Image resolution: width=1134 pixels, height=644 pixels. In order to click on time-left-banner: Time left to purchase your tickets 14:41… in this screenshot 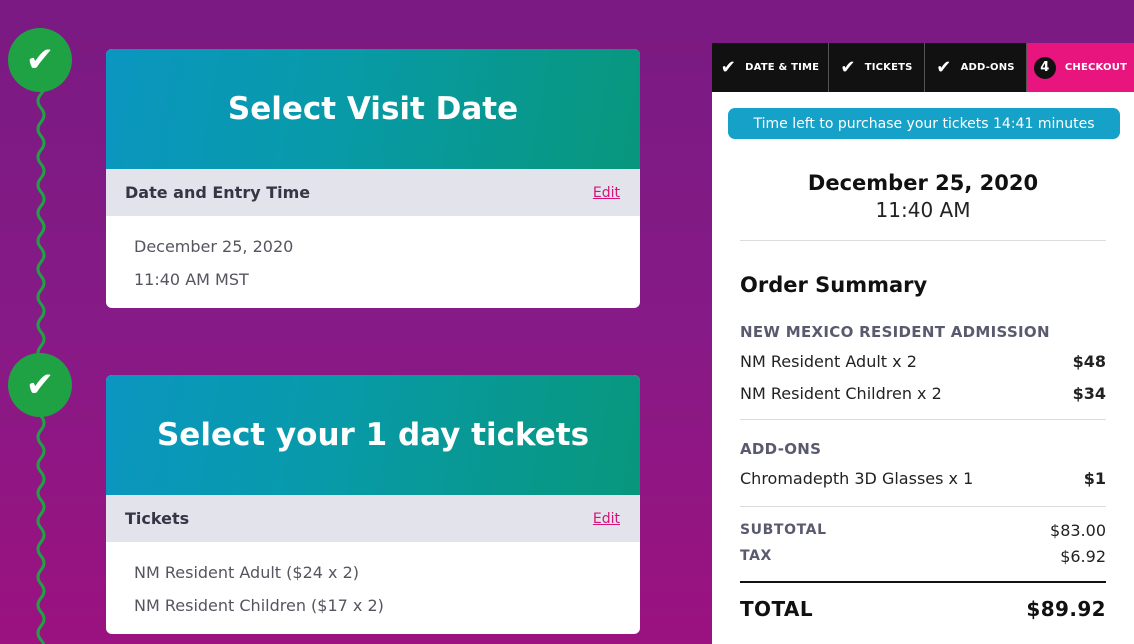, I will do `click(924, 123)`.